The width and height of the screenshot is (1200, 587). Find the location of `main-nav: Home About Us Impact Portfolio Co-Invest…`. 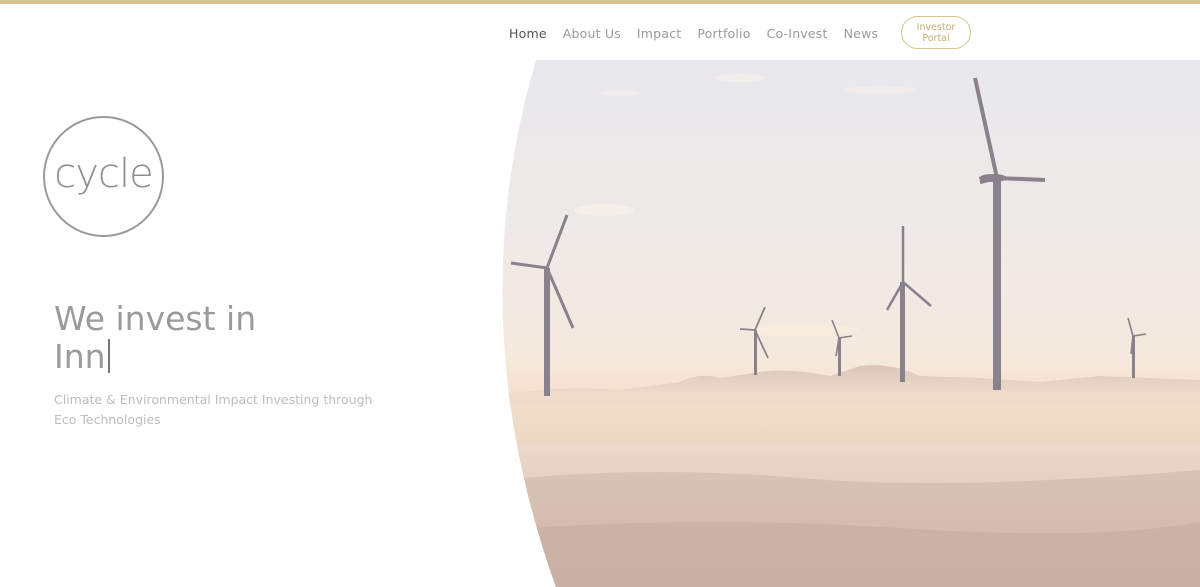

main-nav: Home About Us Impact Portfolio Co-Invest… is located at coordinates (693, 33).